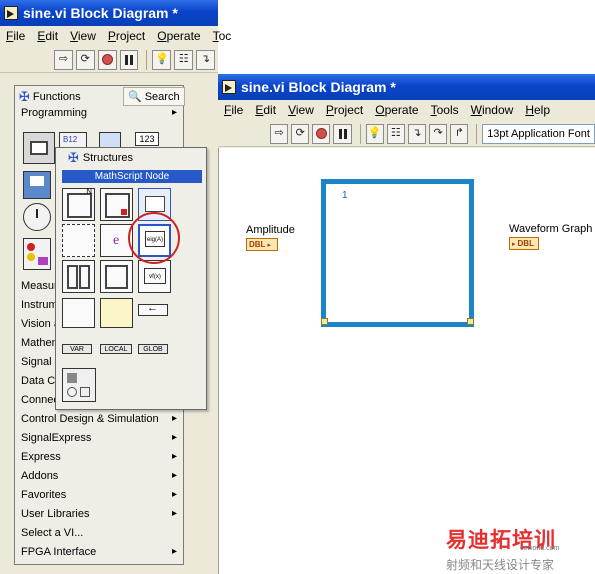 The image size is (595, 574). I want to click on feedback-node-icon: ←, so click(153, 309).